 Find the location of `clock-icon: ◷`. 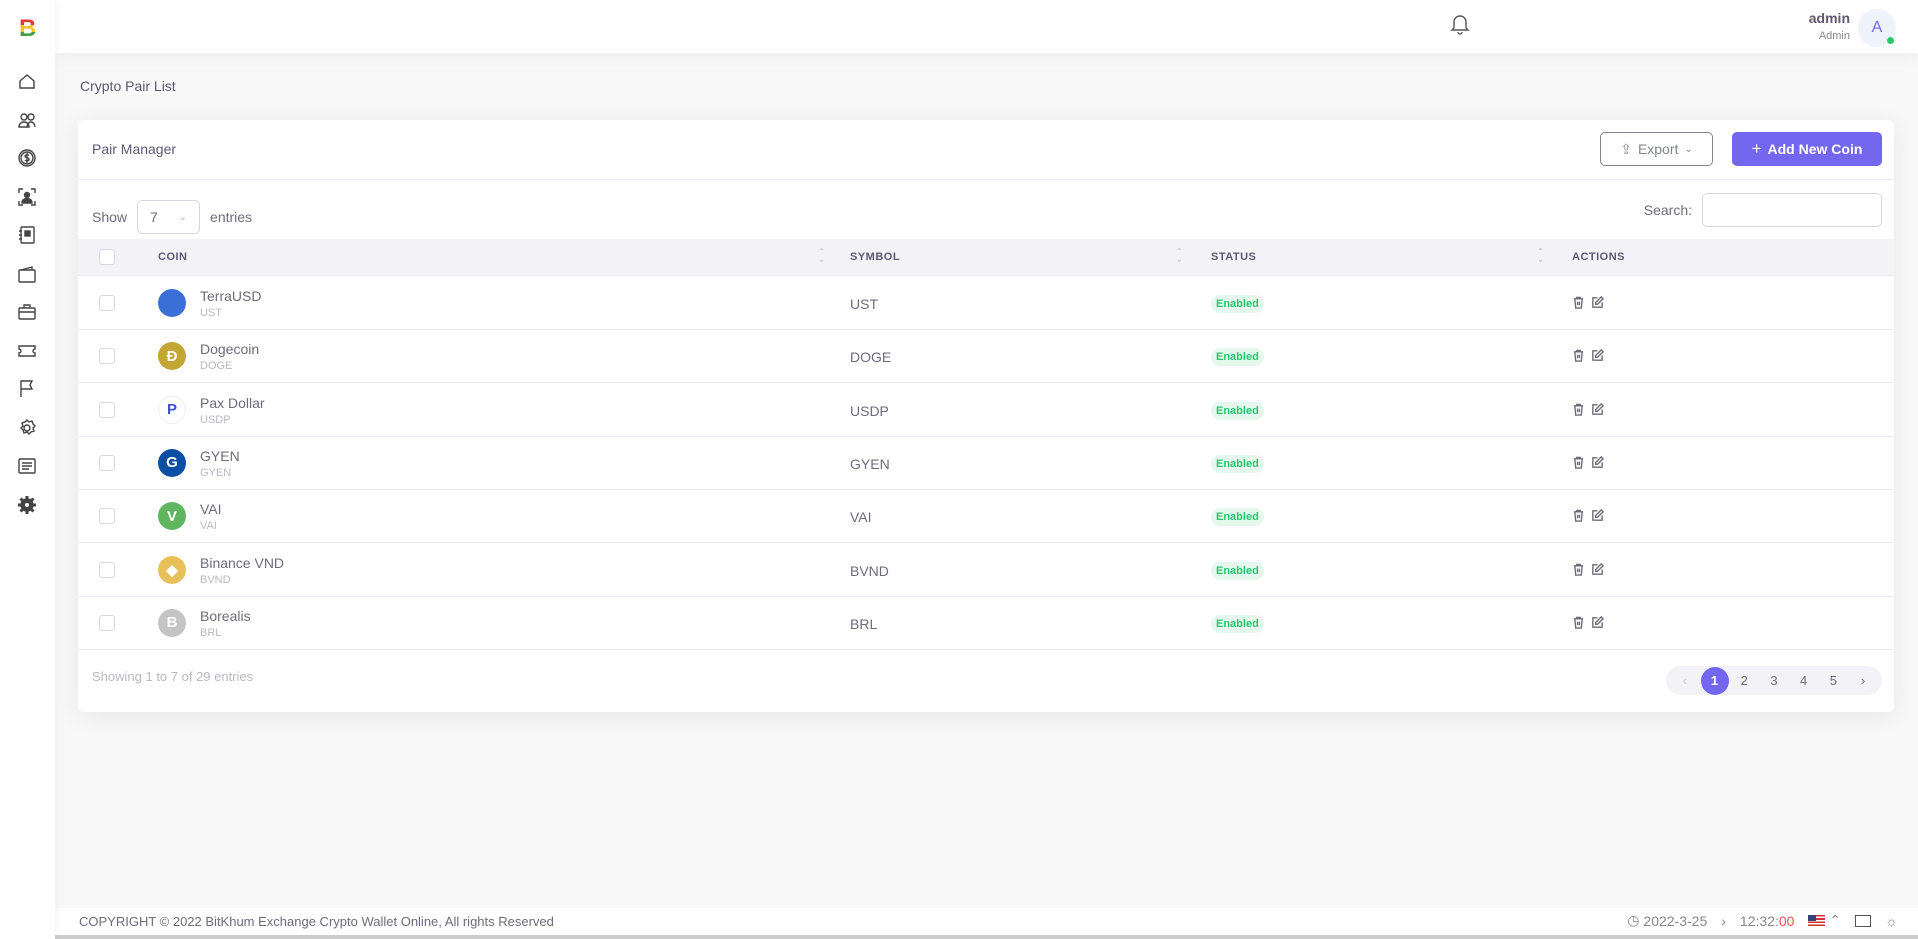

clock-icon: ◷ is located at coordinates (1633, 920).